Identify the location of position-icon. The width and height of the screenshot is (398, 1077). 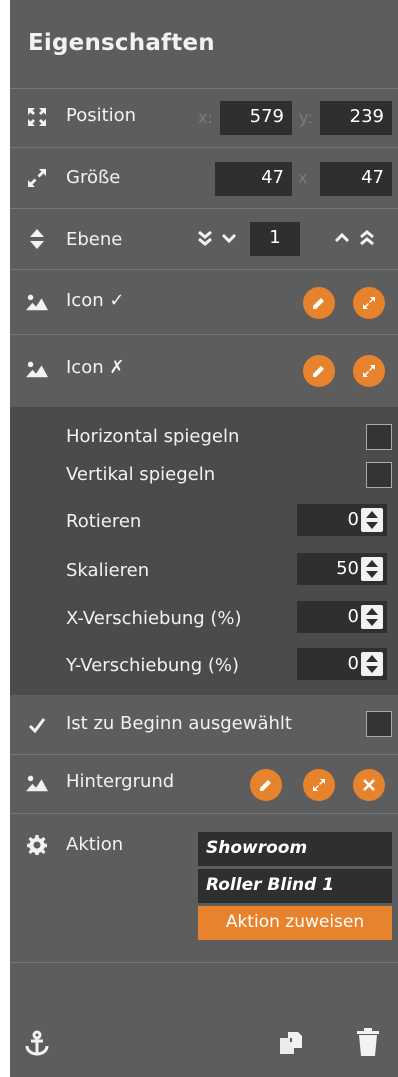
(37, 117).